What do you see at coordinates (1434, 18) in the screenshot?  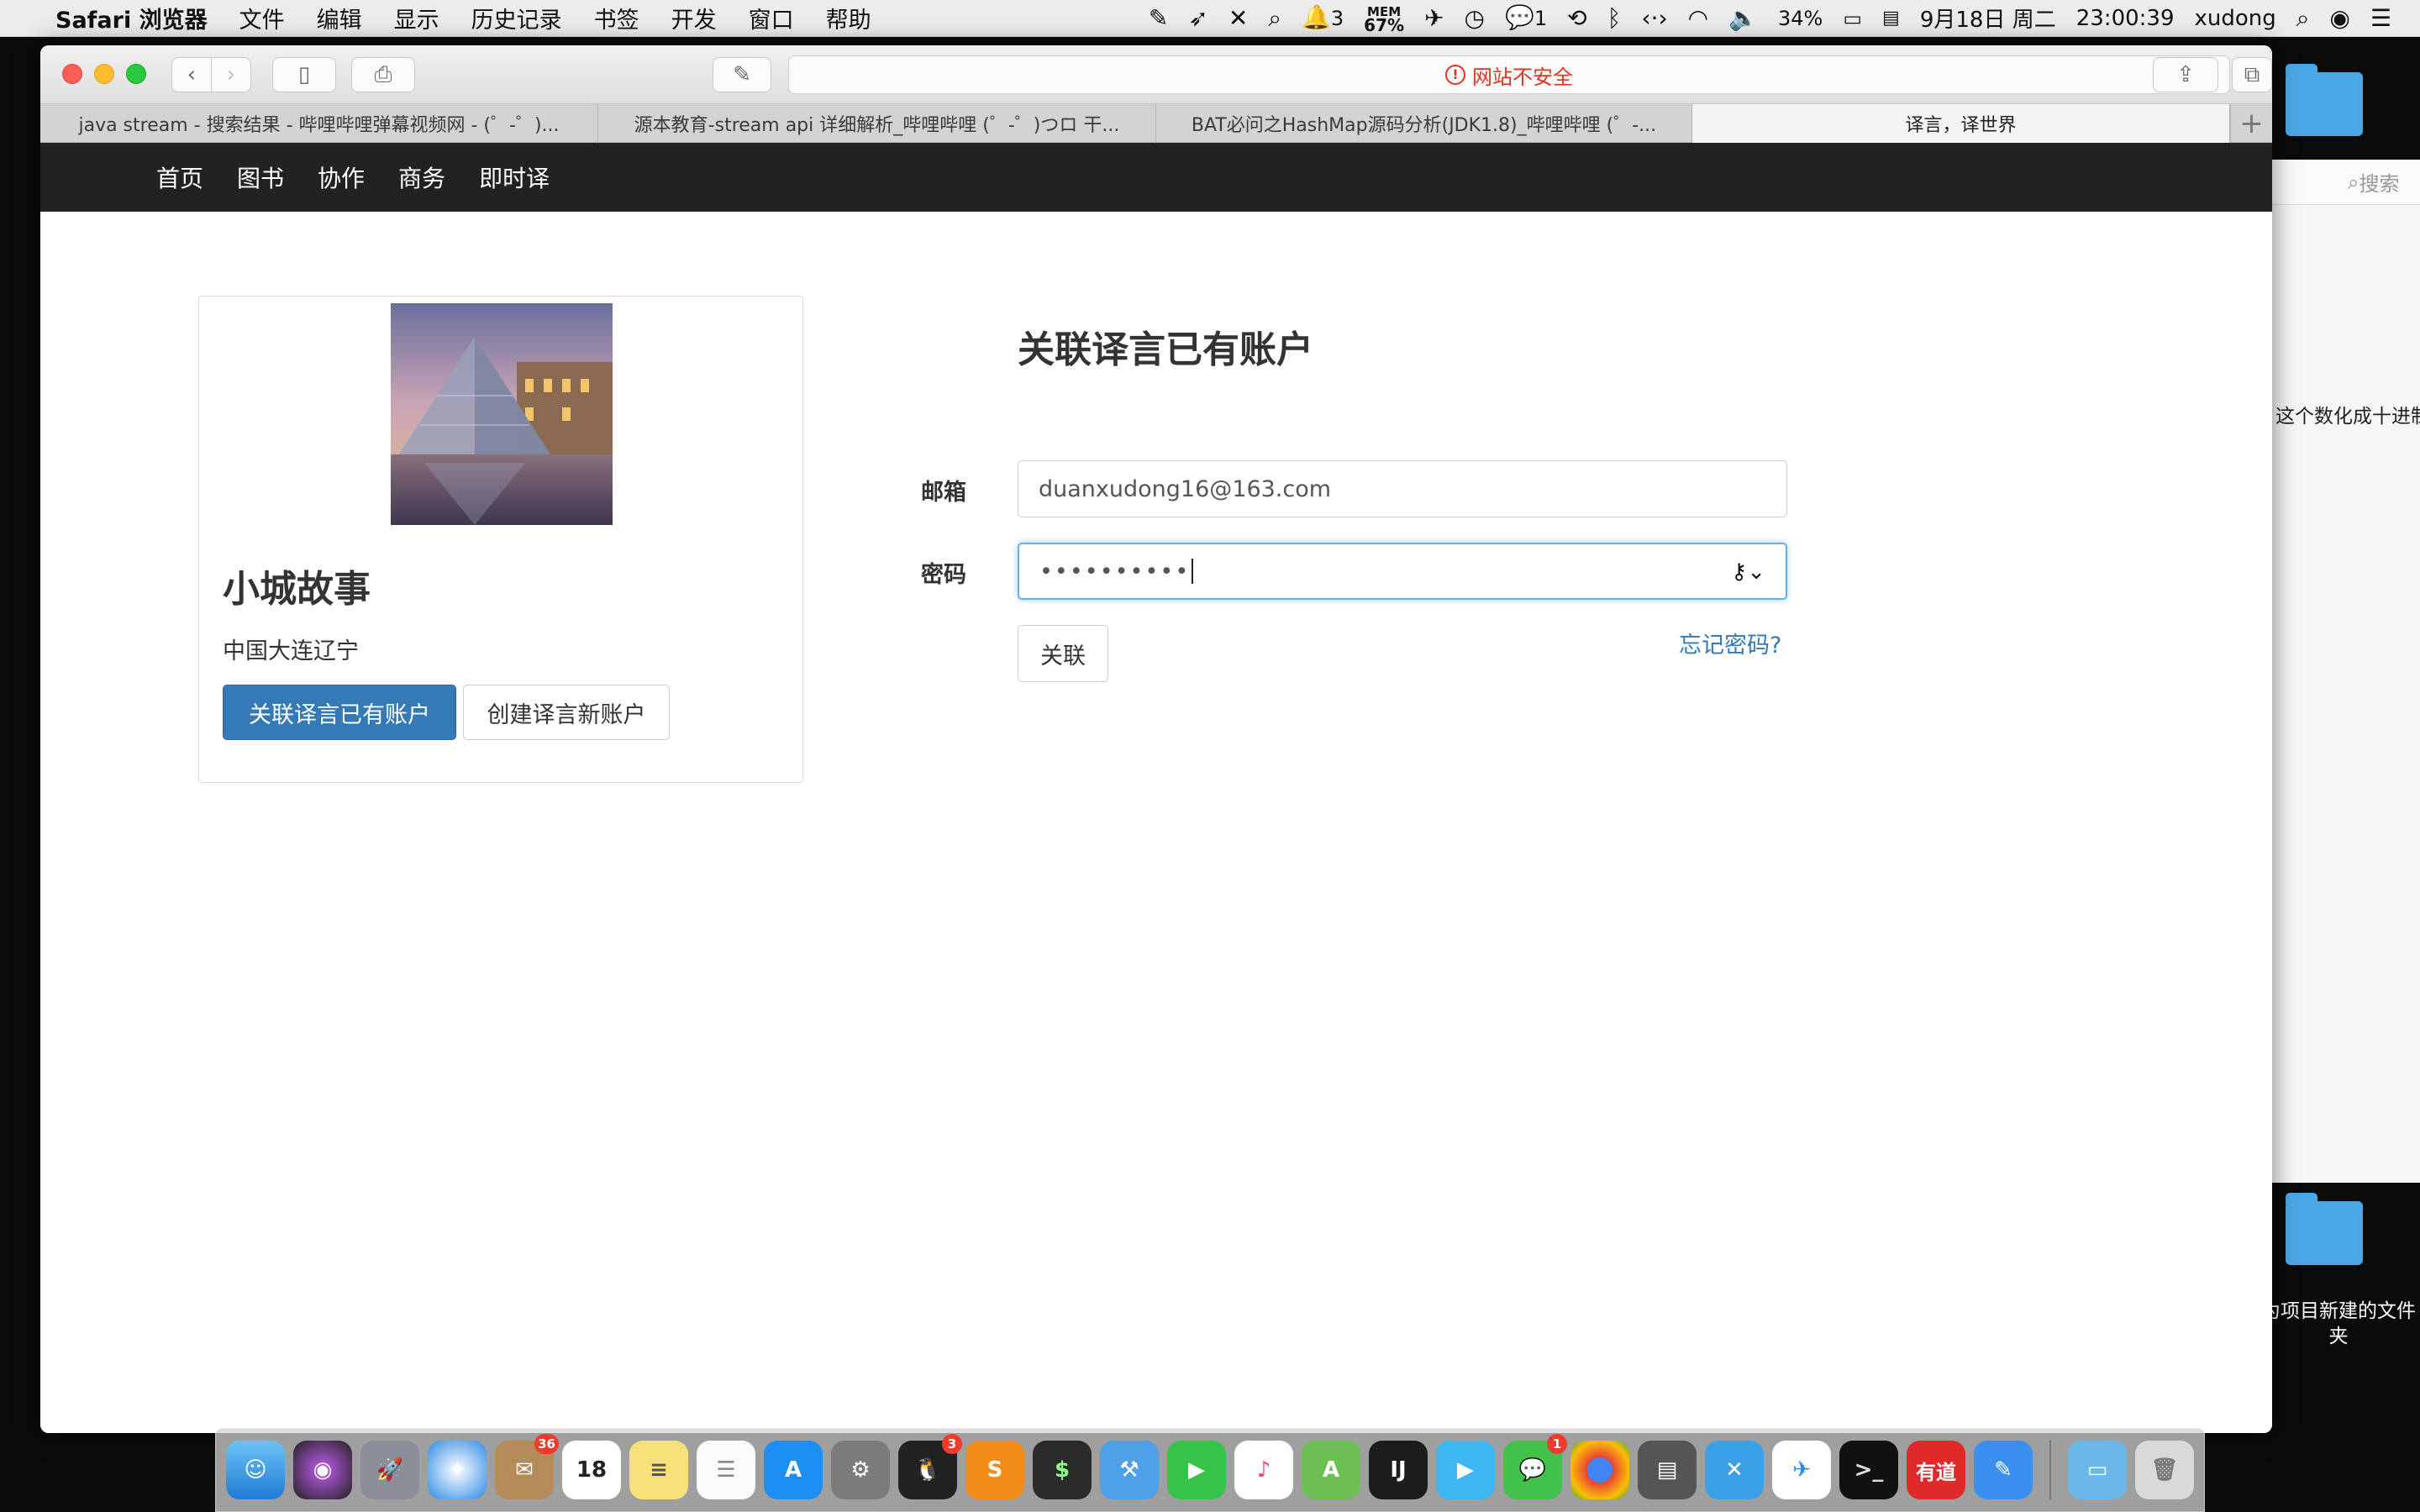 I see `send-status-icon: ✈` at bounding box center [1434, 18].